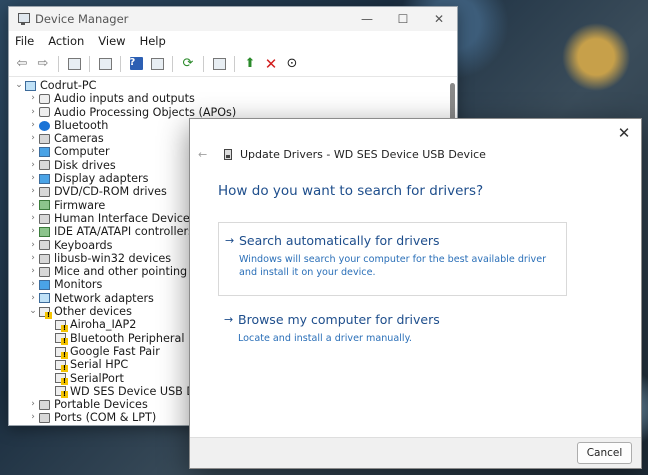  Describe the element at coordinates (44, 245) in the screenshot. I see `keyboard-icon` at that location.